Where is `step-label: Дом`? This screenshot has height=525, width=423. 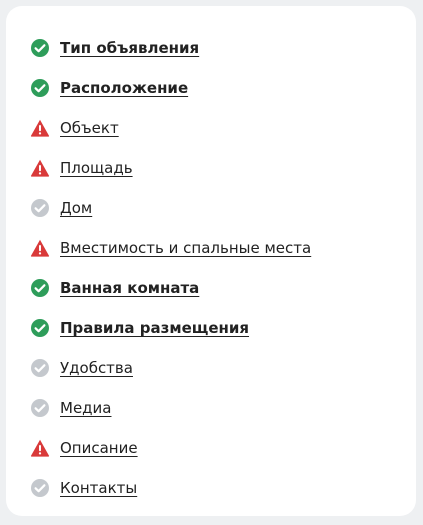
step-label: Дом is located at coordinates (76, 208).